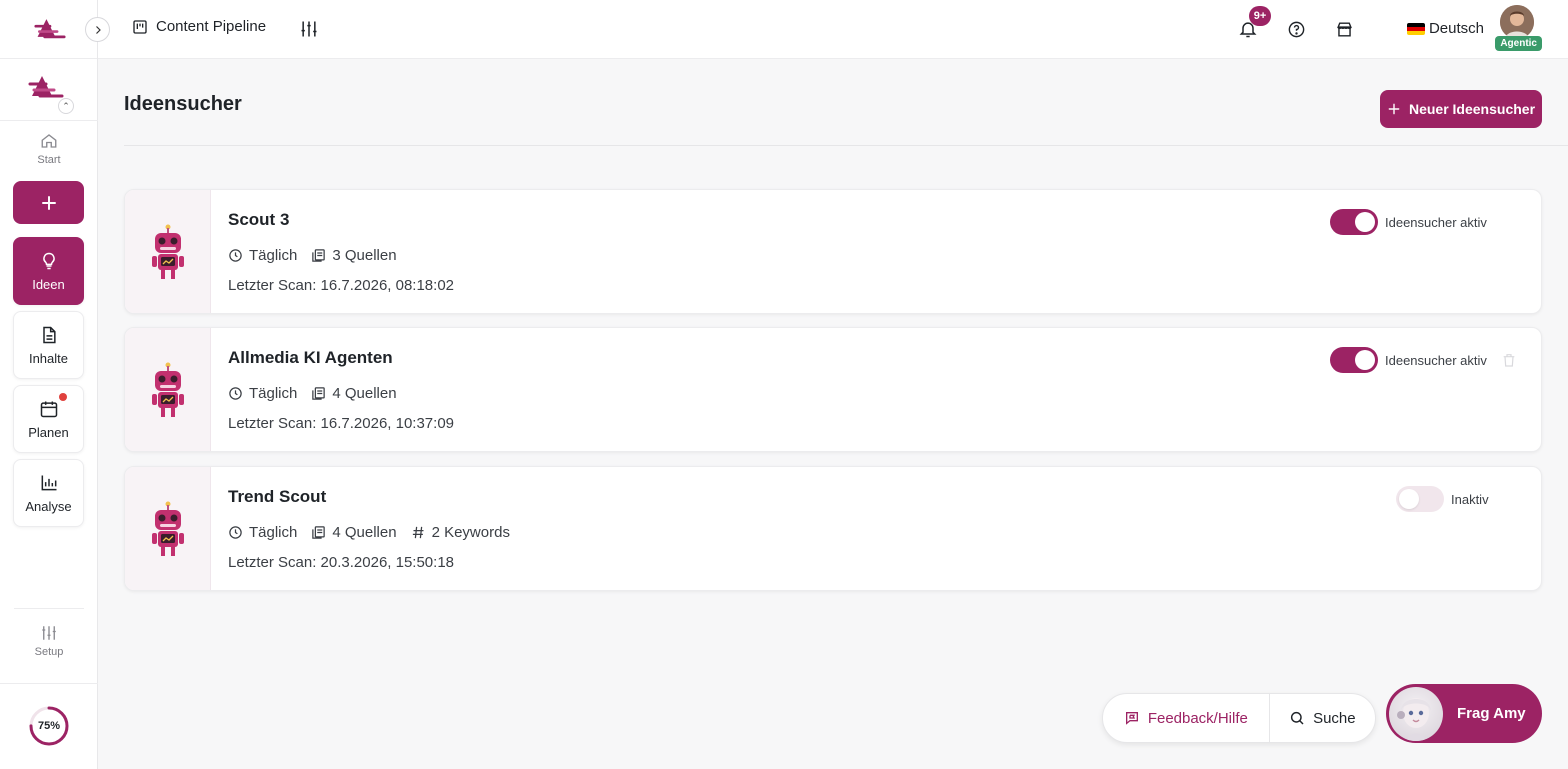 The image size is (1568, 769). Describe the element at coordinates (48, 284) in the screenshot. I see `sidebar-item-label: Ideen` at that location.